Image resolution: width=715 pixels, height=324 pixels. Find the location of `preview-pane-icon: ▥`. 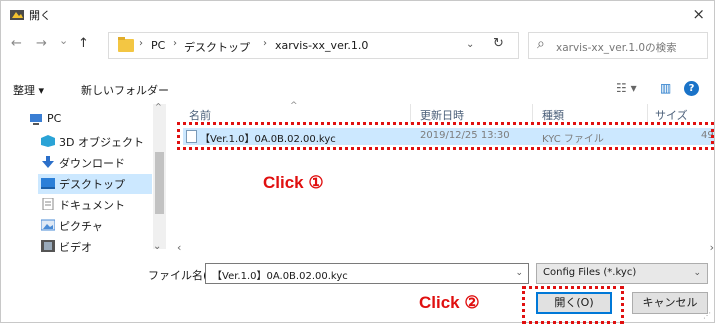

preview-pane-icon: ▥ is located at coordinates (665, 88).